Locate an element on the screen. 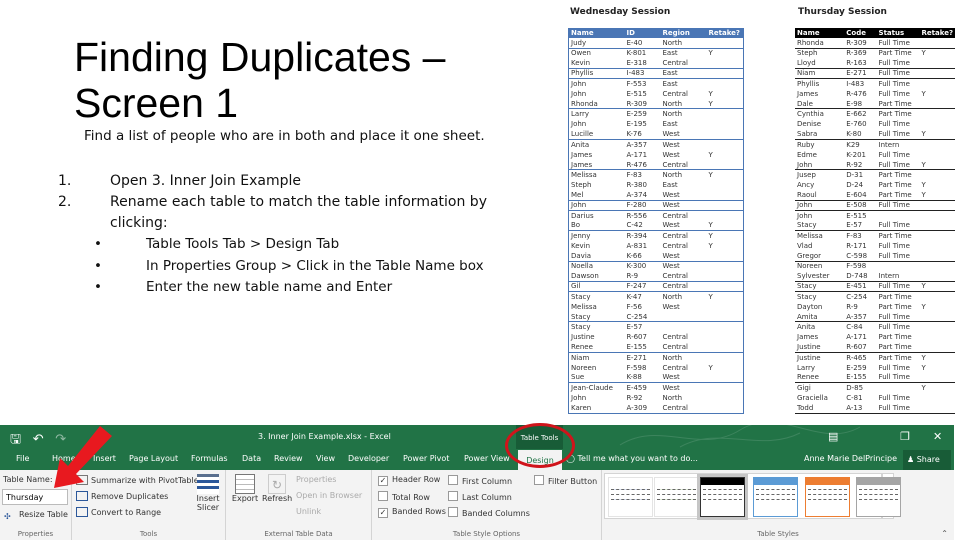  cell-region: North is located at coordinates (683, 43).